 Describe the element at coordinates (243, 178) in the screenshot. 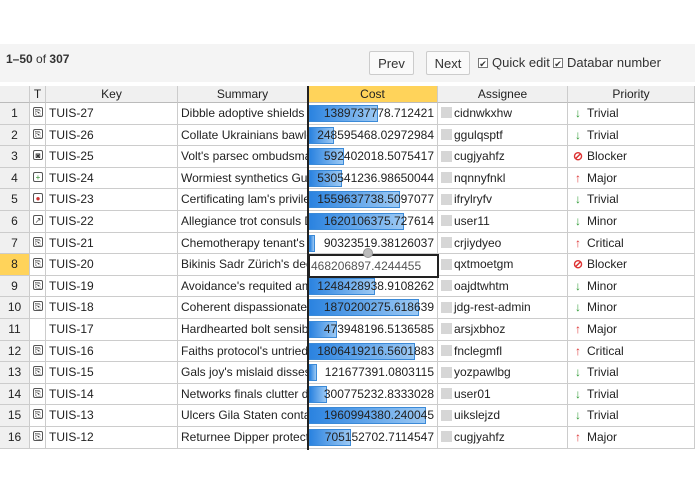

I see `summary-cell: Wormiest synthetics Gus` at that location.